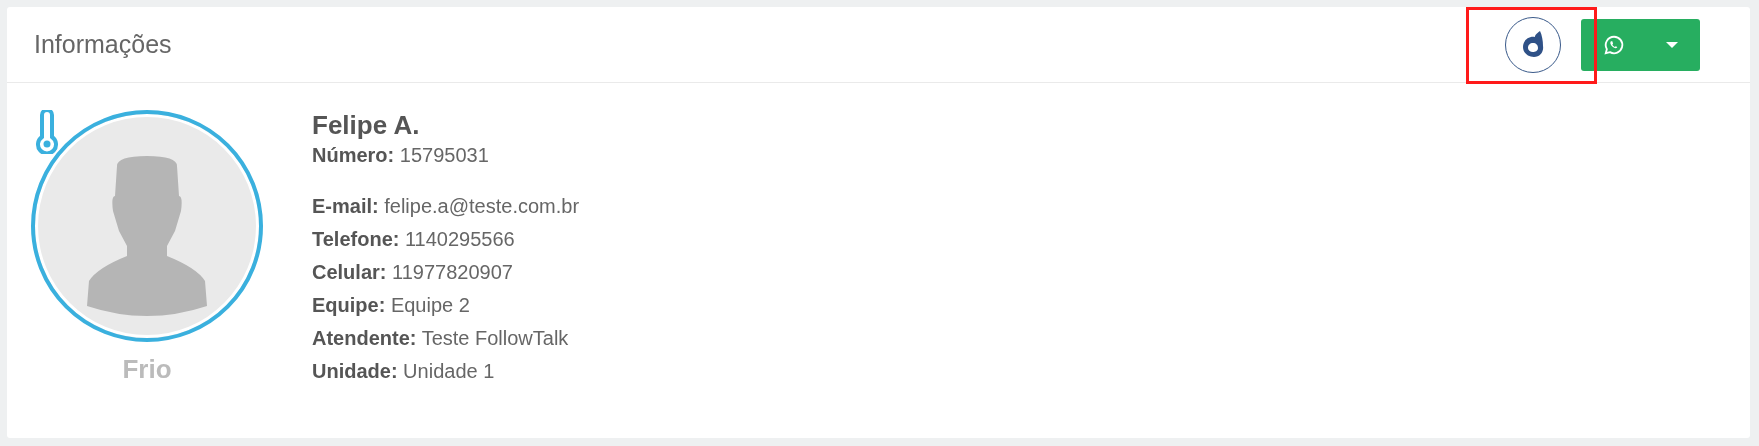  I want to click on info-line: E-mail: felipe.a@teste.com.br, so click(446, 206).